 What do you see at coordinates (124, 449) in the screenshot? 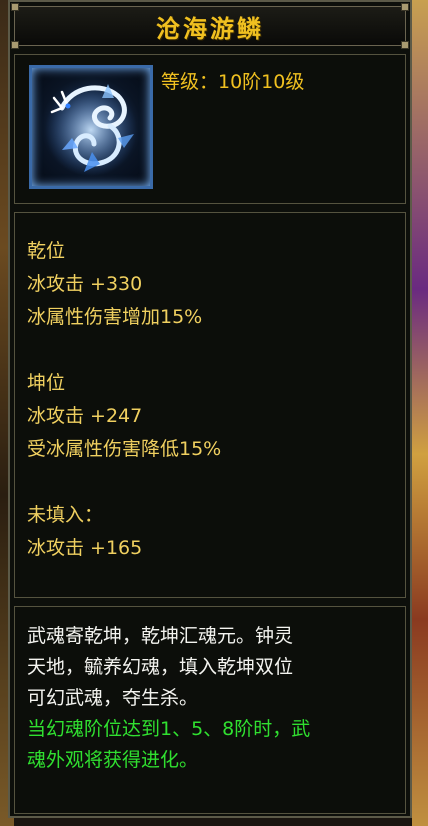
I see `kun-stat: 受冰属性伤害降低15%` at bounding box center [124, 449].